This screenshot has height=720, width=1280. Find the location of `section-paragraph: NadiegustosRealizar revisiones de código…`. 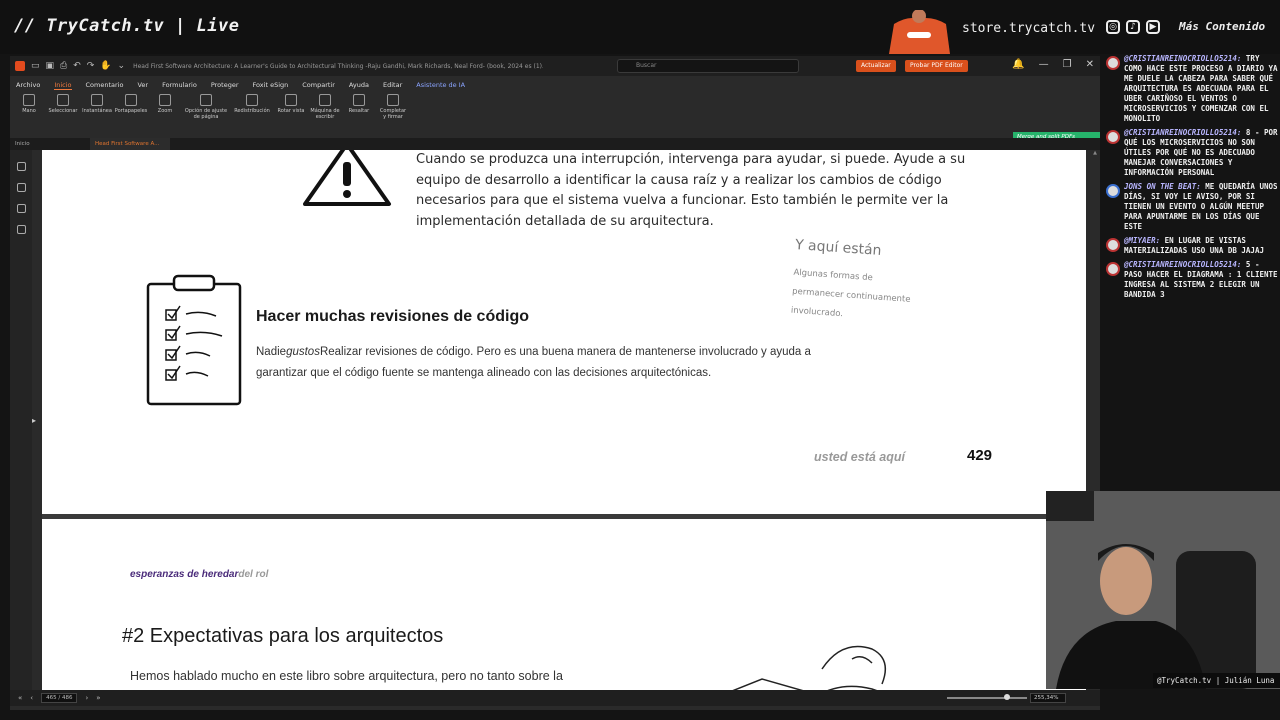

section-paragraph: NadiegustosRealizar revisiones de código… is located at coordinates (536, 362).